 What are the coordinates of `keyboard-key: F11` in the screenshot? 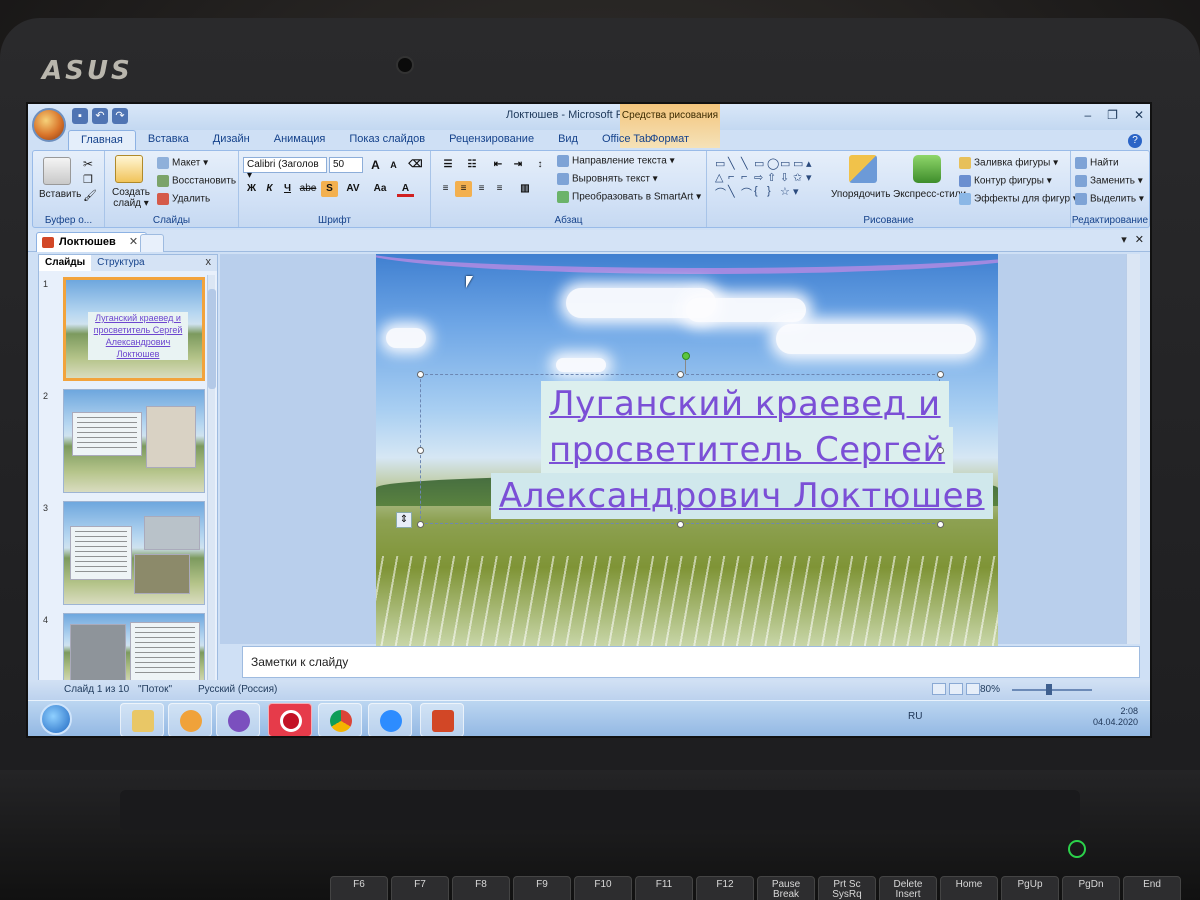 It's located at (664, 888).